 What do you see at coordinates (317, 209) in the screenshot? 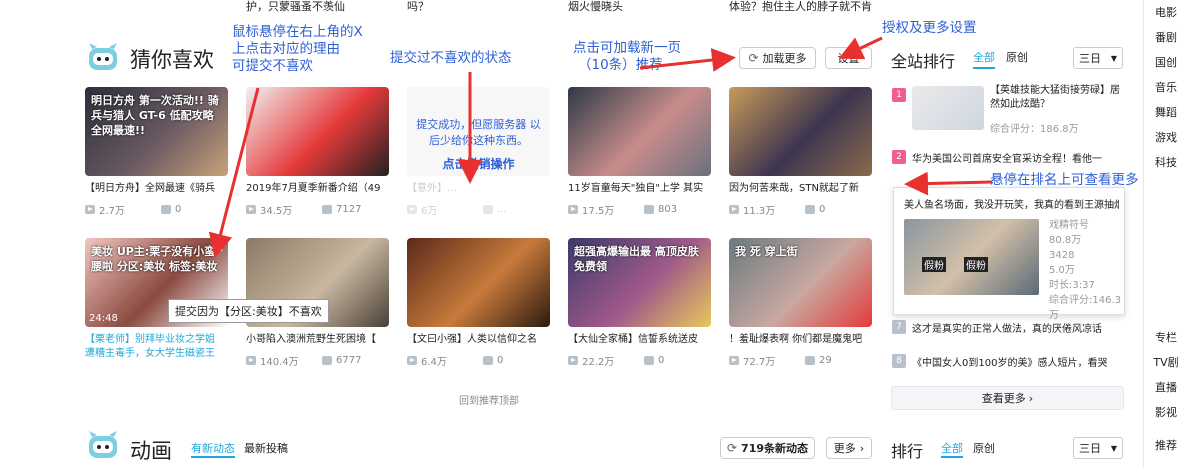
I see `video-stats: 34.5万 7127` at bounding box center [317, 209].